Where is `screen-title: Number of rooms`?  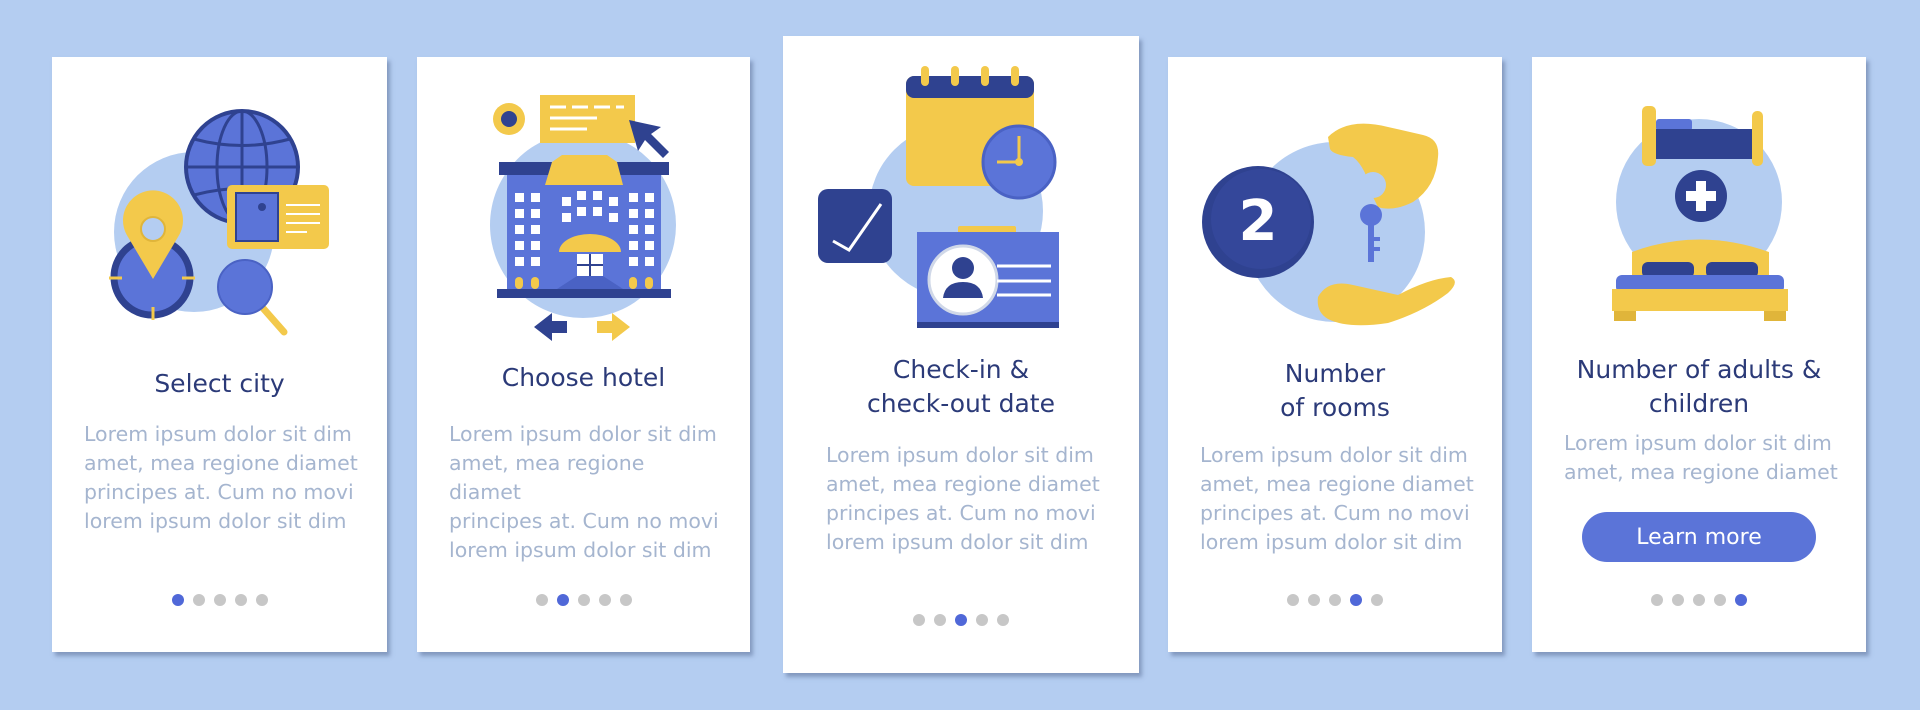 screen-title: Number of rooms is located at coordinates (1335, 390).